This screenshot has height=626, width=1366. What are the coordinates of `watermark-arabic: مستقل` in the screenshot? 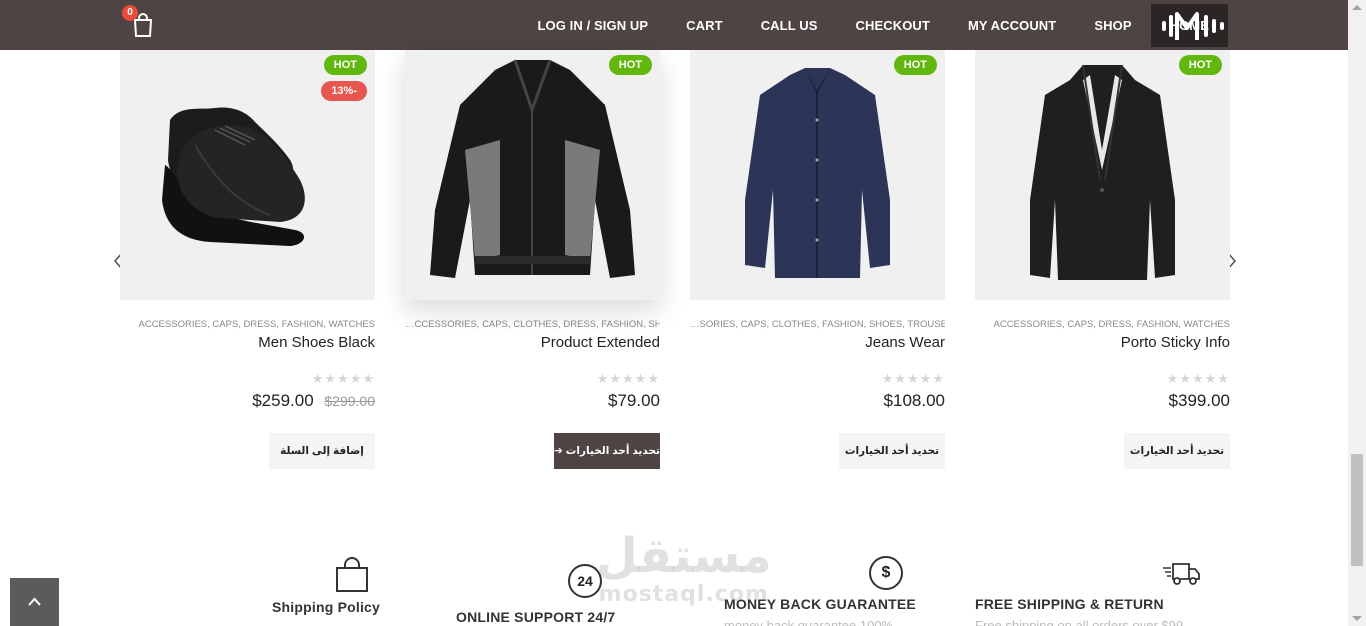 It's located at (684, 556).